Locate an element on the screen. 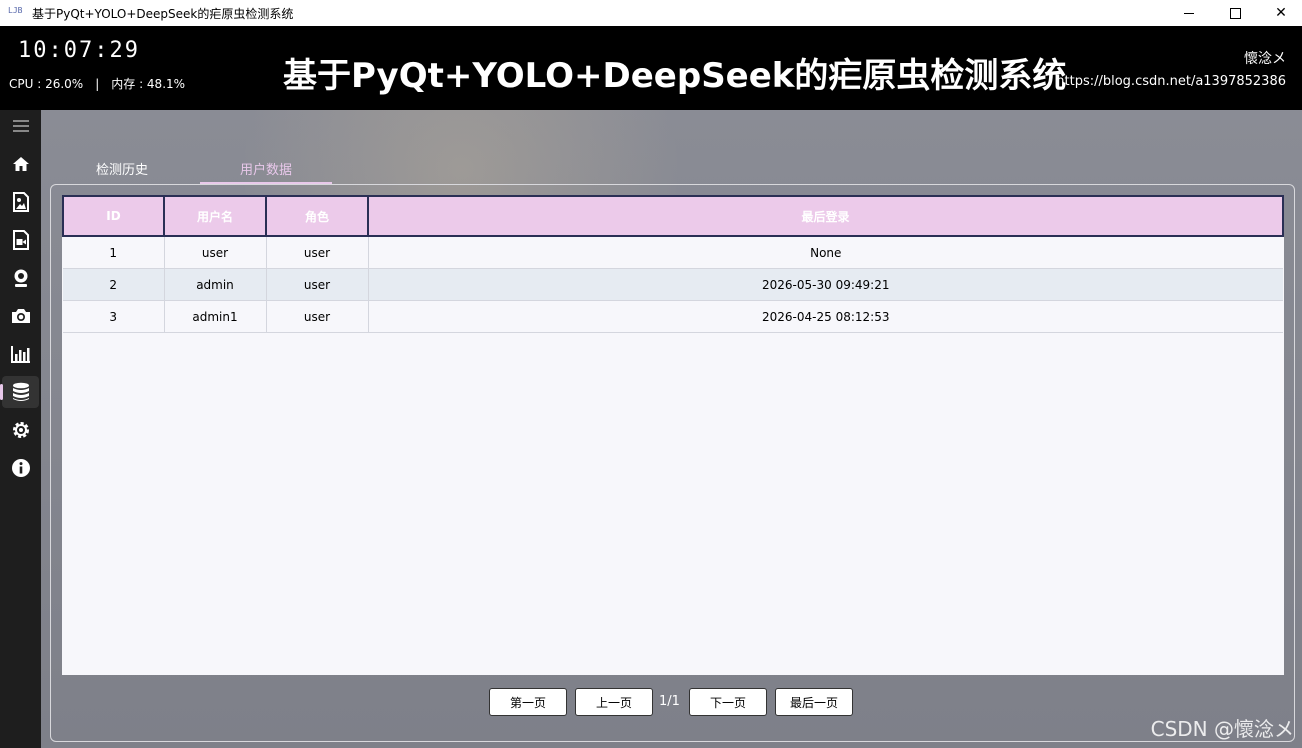  table-row: 3 admin1 user 2026-04-25 08:12:53 is located at coordinates (673, 316).